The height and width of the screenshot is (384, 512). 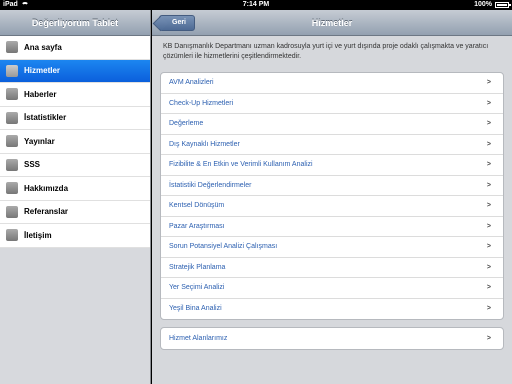 I want to click on sidebar-item: Haberler, so click(x=75, y=95).